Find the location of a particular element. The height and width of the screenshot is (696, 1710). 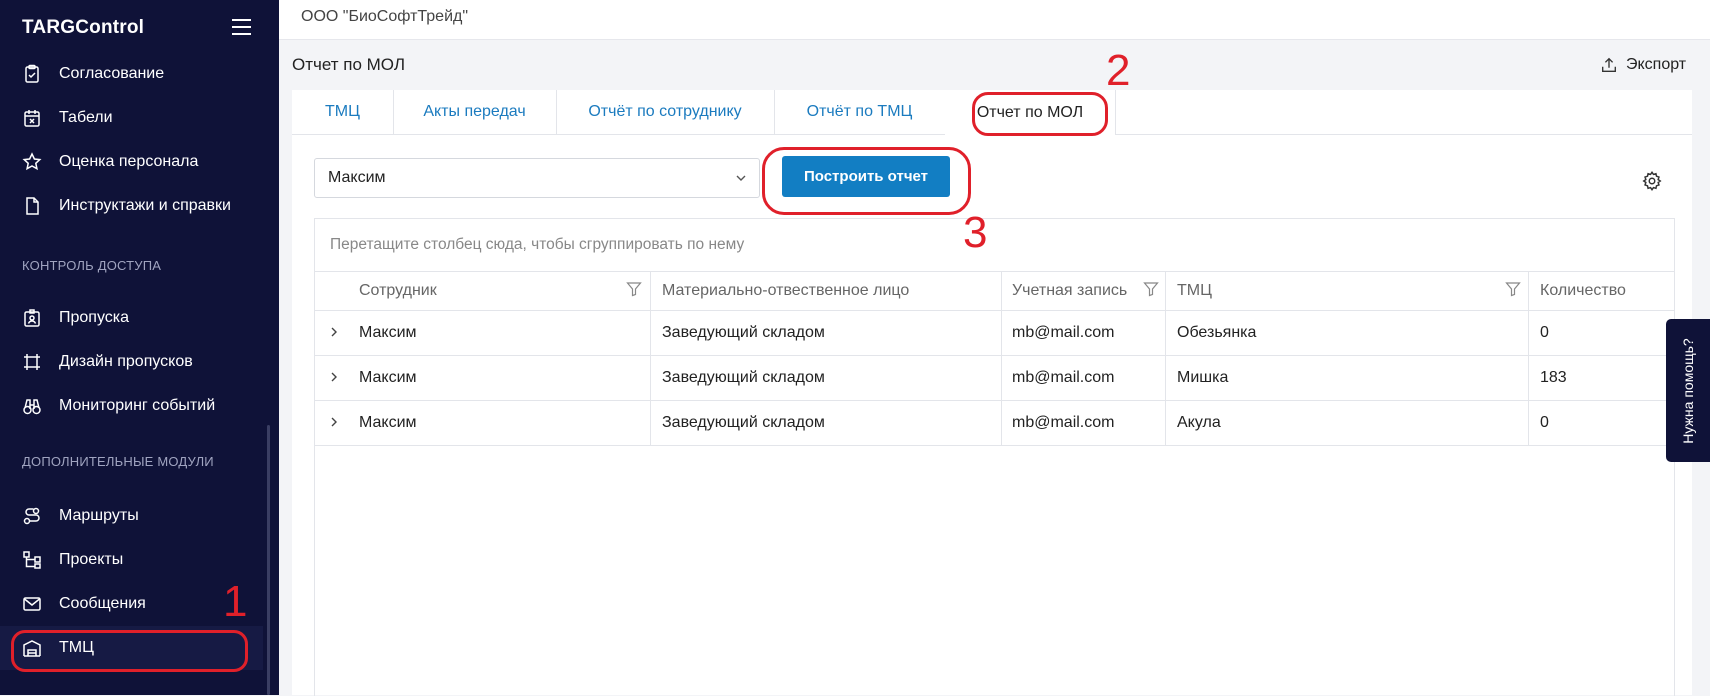

tab-label: ТМЦ is located at coordinates (342, 111).